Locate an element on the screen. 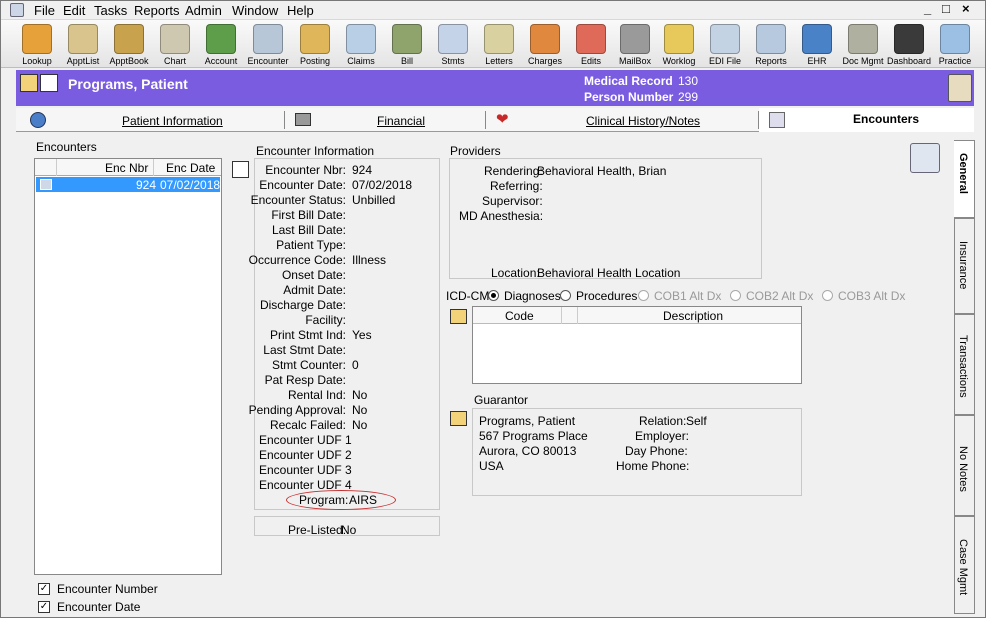 Image resolution: width=986 pixels, height=618 pixels. guarantor-folder-icon is located at coordinates (458, 418).